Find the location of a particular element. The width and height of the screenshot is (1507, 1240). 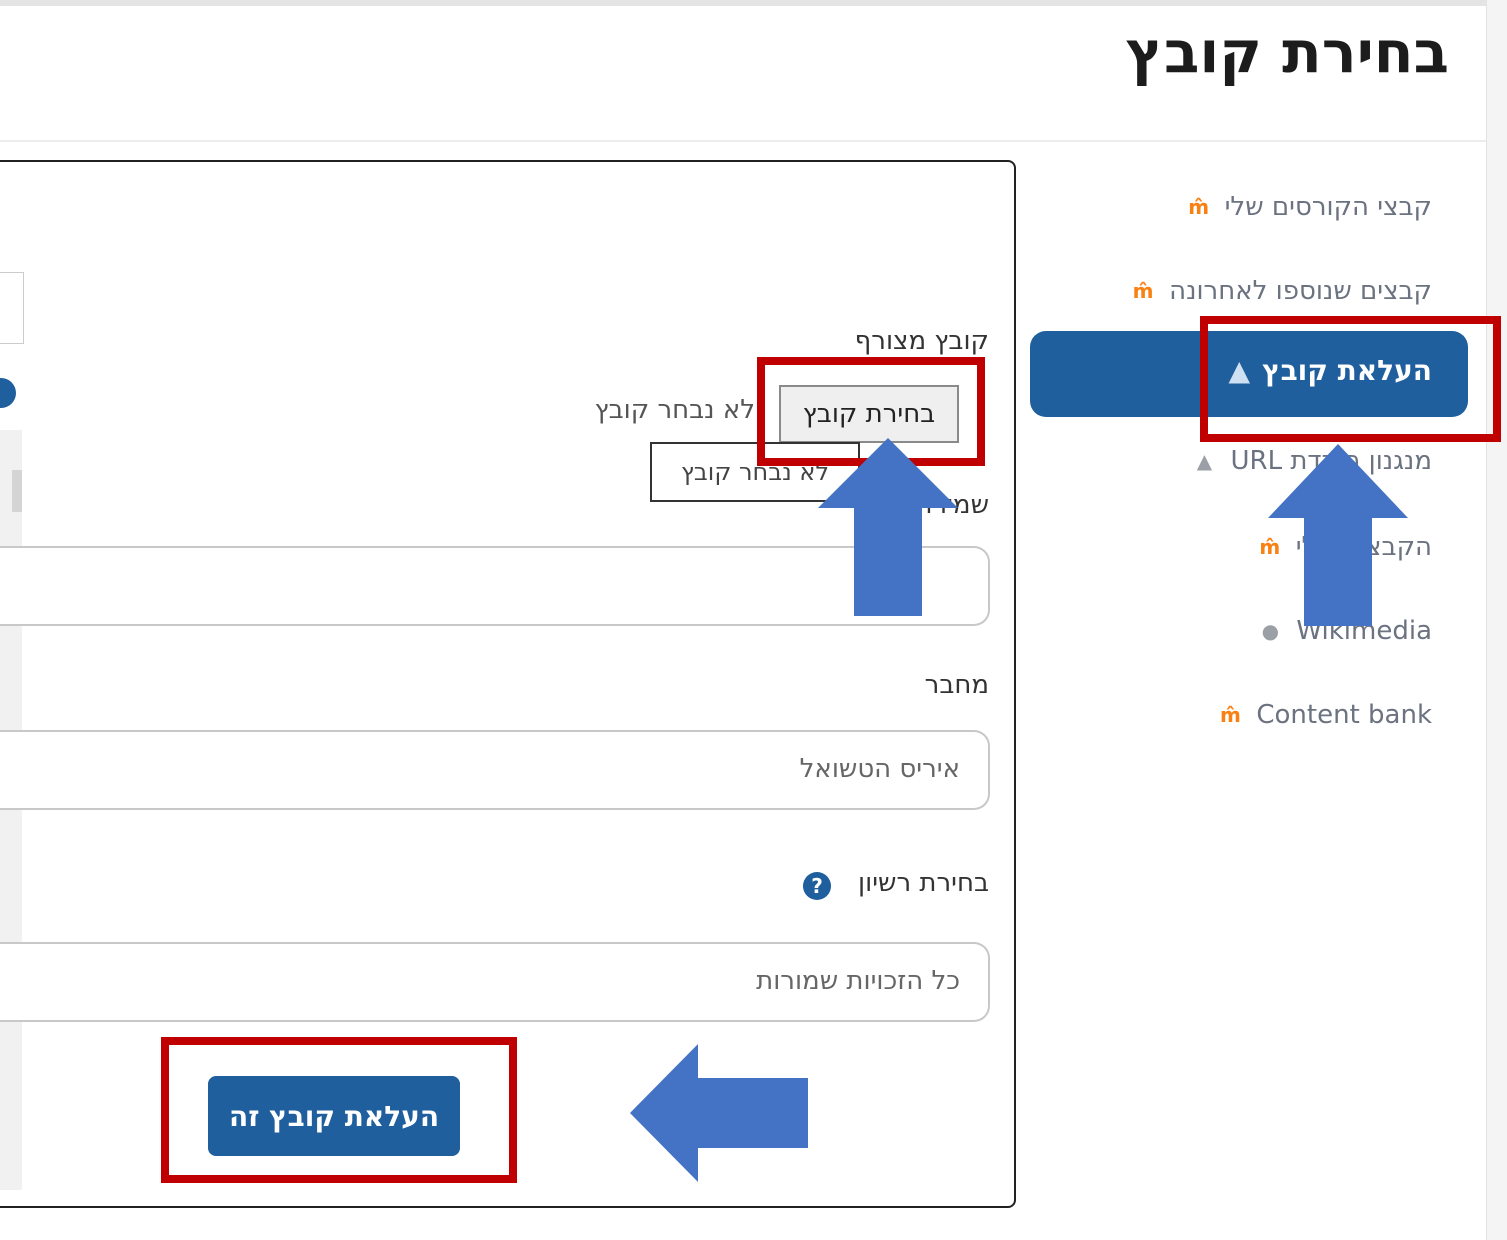

no-file-chosen-text: לא נבחר קובץ is located at coordinates (674, 410).